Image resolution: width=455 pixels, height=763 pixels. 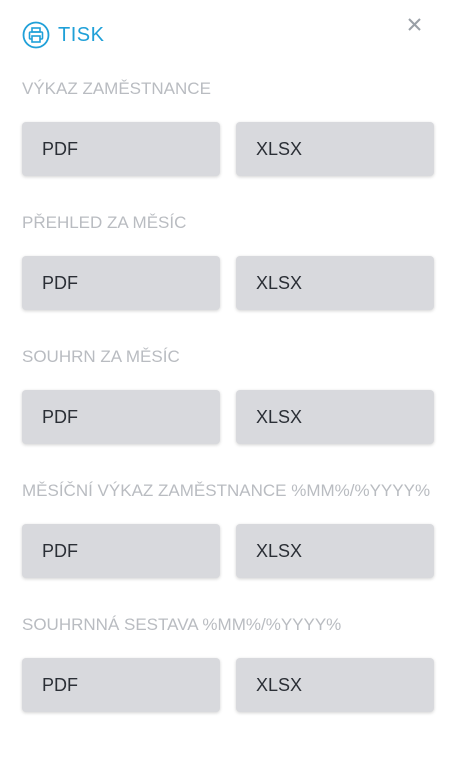 What do you see at coordinates (104, 222) in the screenshot?
I see `section-label: PŘEHLED ZA MĚSÍC` at bounding box center [104, 222].